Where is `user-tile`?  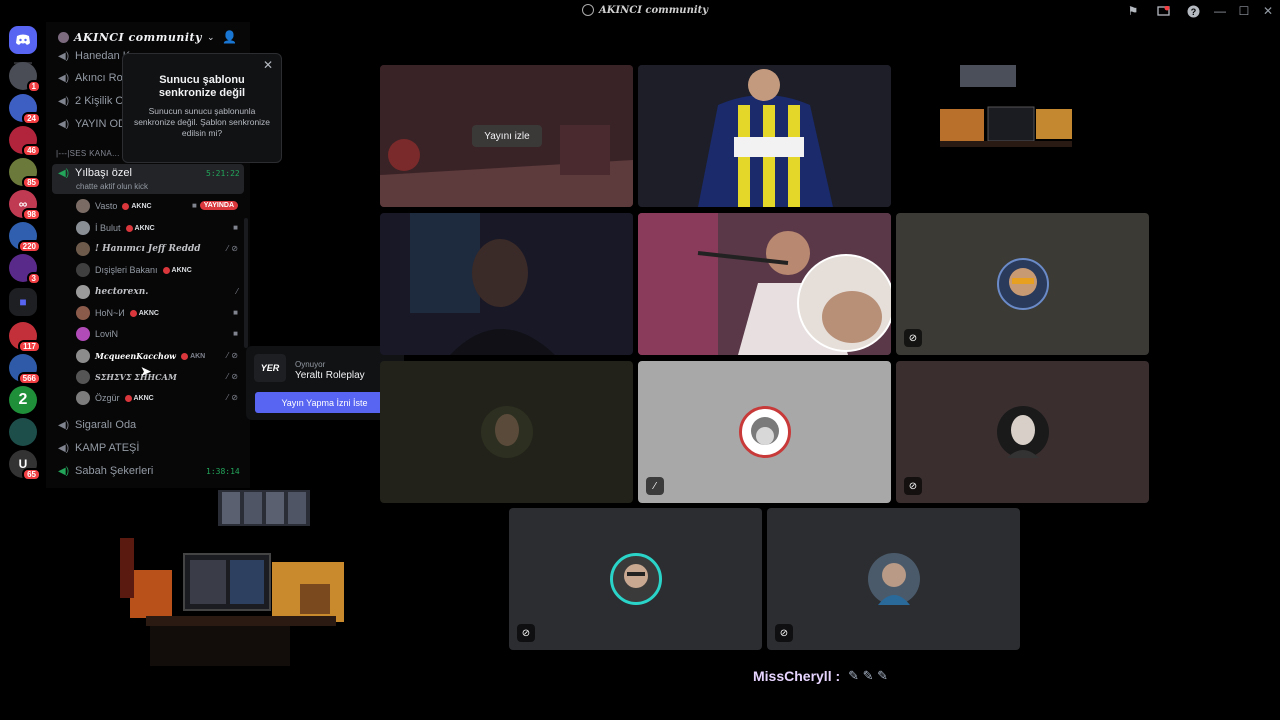
user-tile is located at coordinates (506, 432).